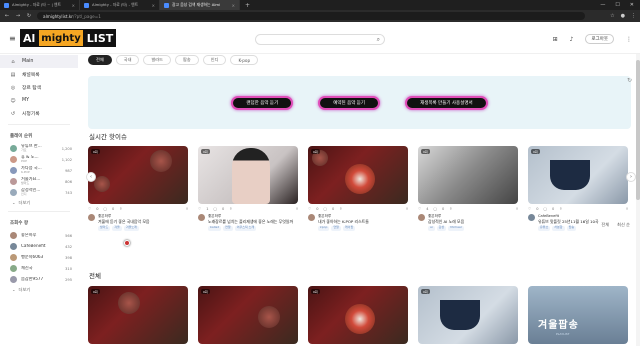 The height and width of the screenshot is (346, 640). What do you see at coordinates (349, 102) in the screenshot?
I see `reserved-music-button: 예약된 음악 듣기` at bounding box center [349, 102].